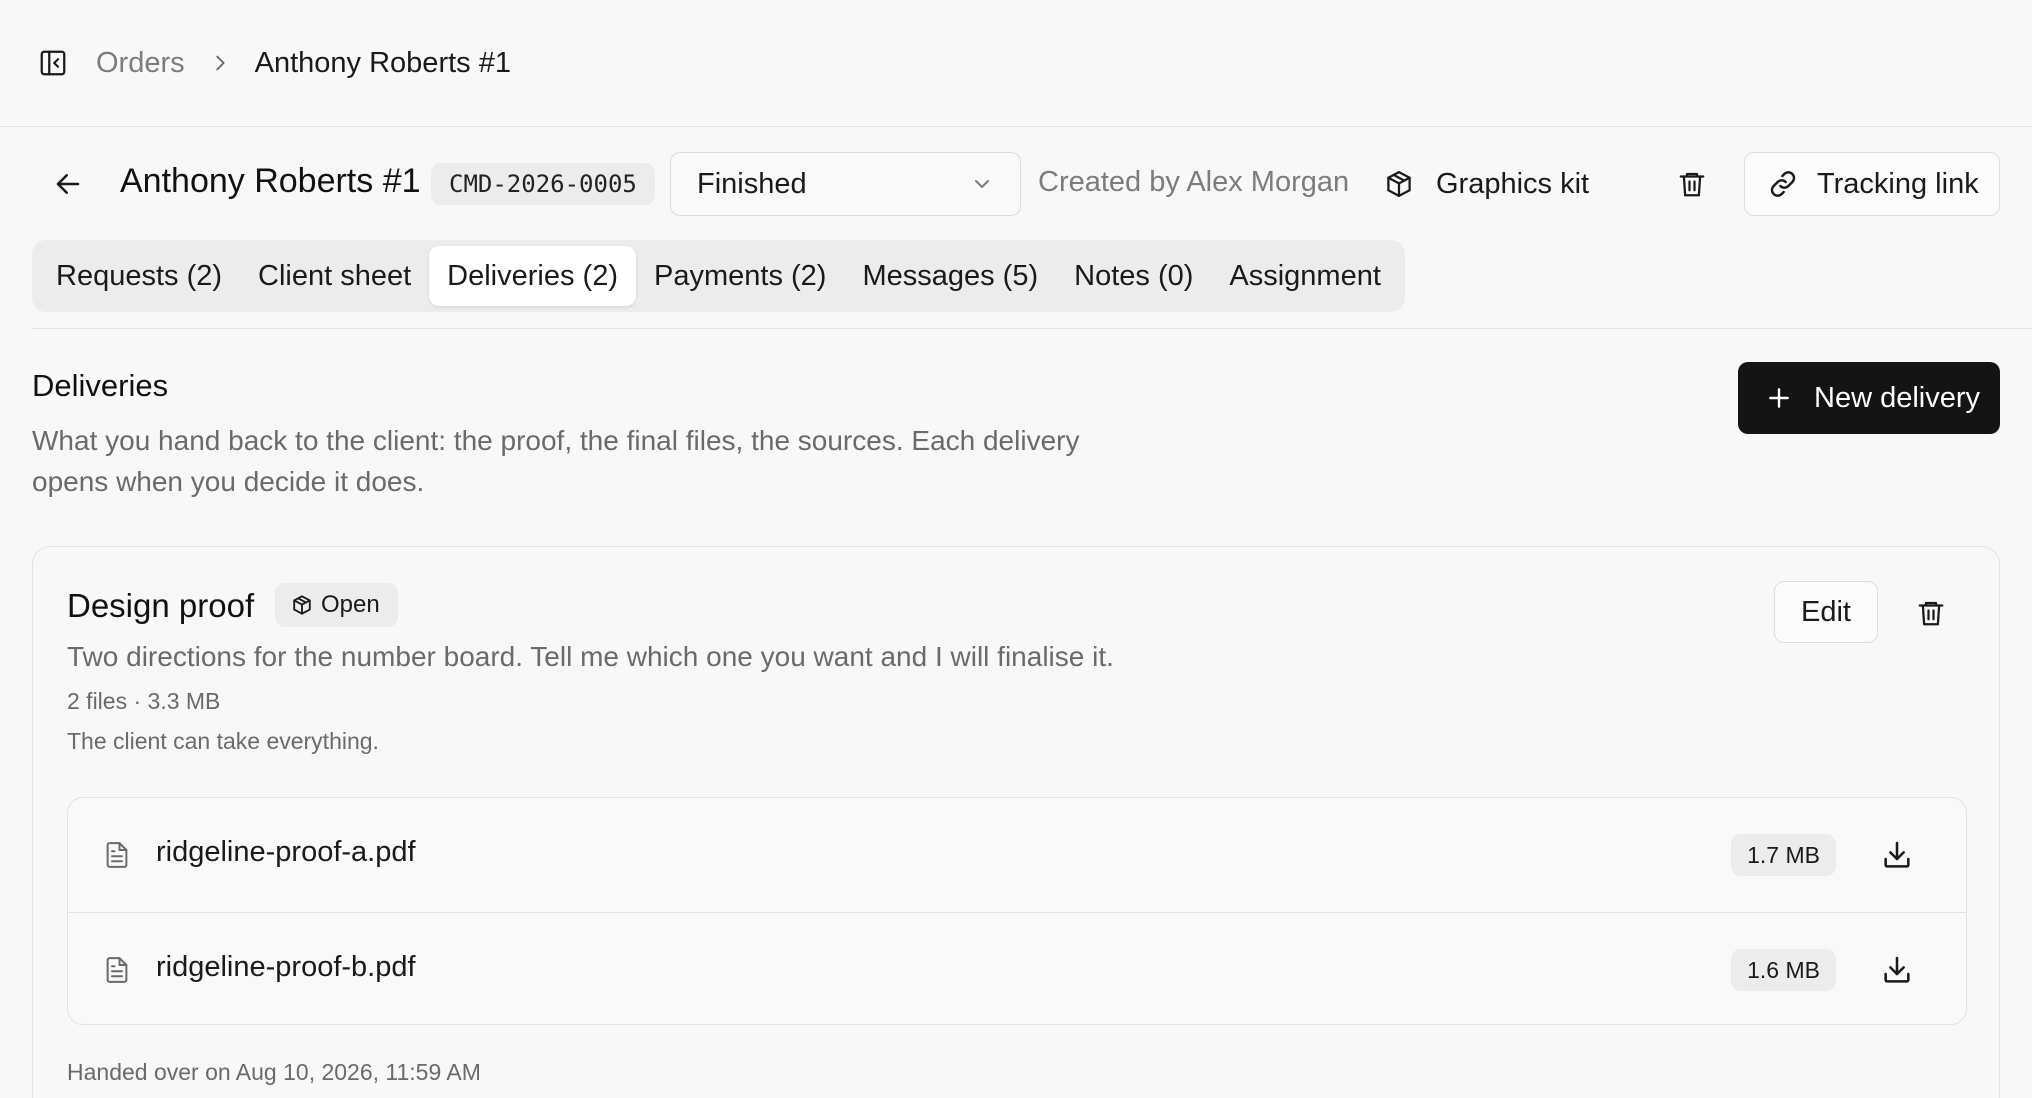 This screenshot has width=2032, height=1098. Describe the element at coordinates (950, 276) in the screenshot. I see `tab-messages: Messages (5)` at that location.